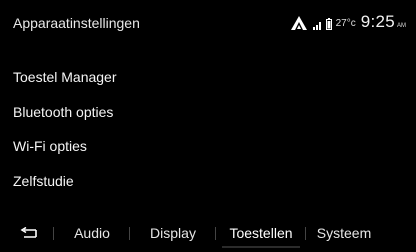 The width and height of the screenshot is (416, 252). I want to click on page-title: Apparaatinstellingen, so click(76, 23).